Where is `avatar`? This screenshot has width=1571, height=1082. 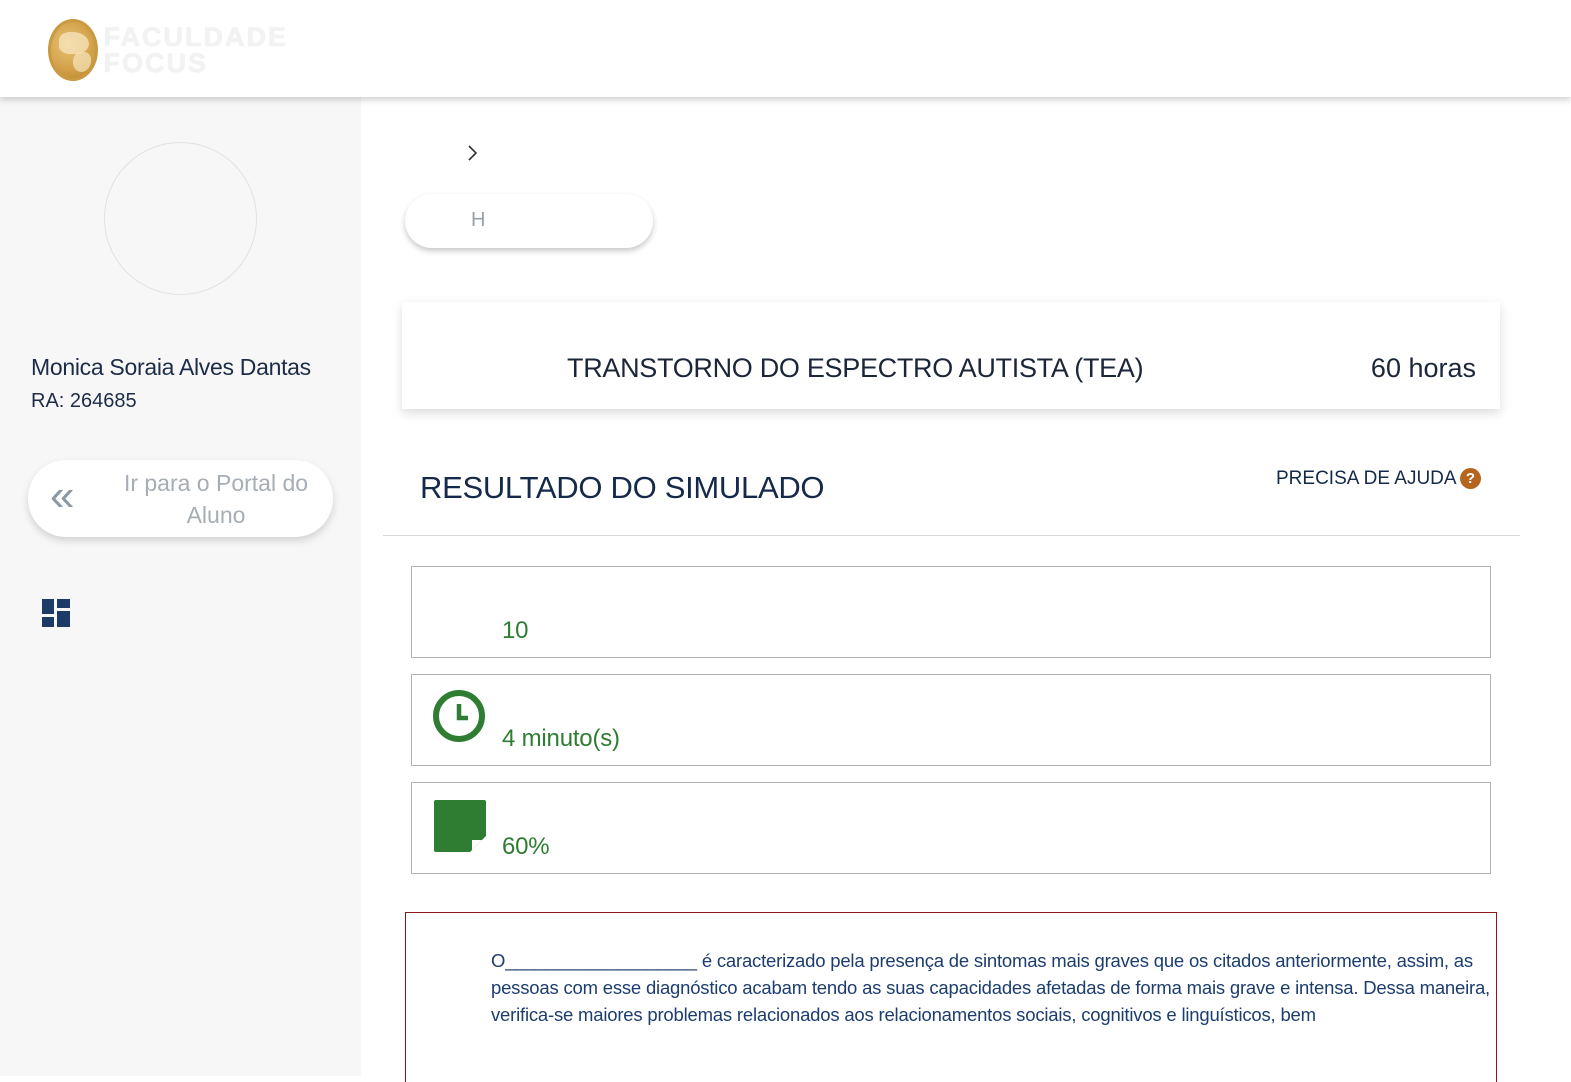 avatar is located at coordinates (180, 218).